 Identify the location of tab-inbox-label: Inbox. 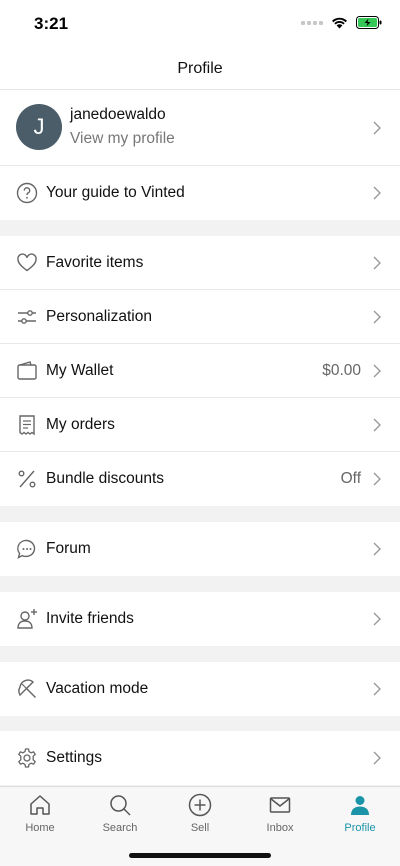
(280, 828).